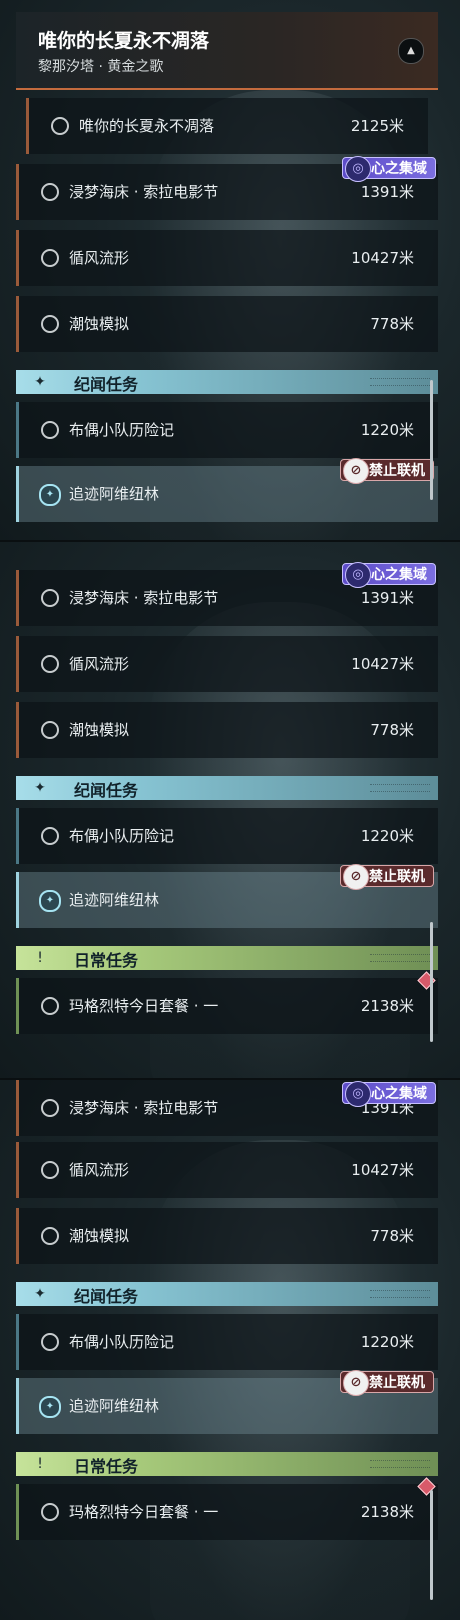 This screenshot has height=1620, width=460. What do you see at coordinates (377, 126) in the screenshot?
I see `quest-distance: 2125米` at bounding box center [377, 126].